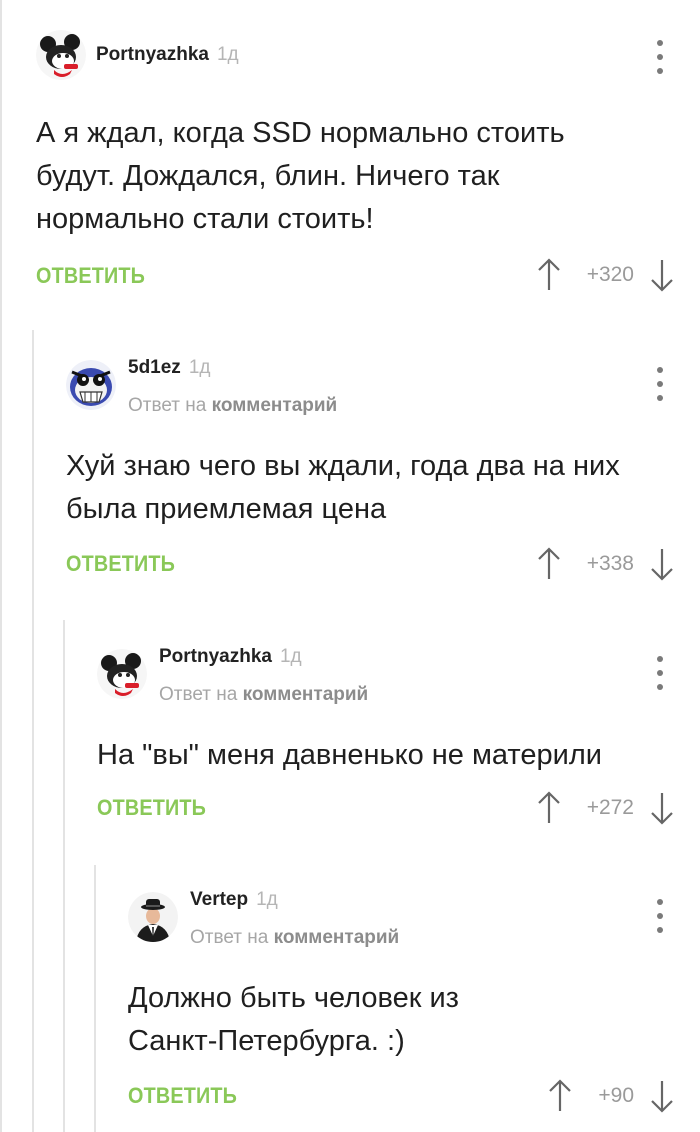 This screenshot has height=1132, width=700. I want to click on author-name: 5d1ez 1д, so click(169, 368).